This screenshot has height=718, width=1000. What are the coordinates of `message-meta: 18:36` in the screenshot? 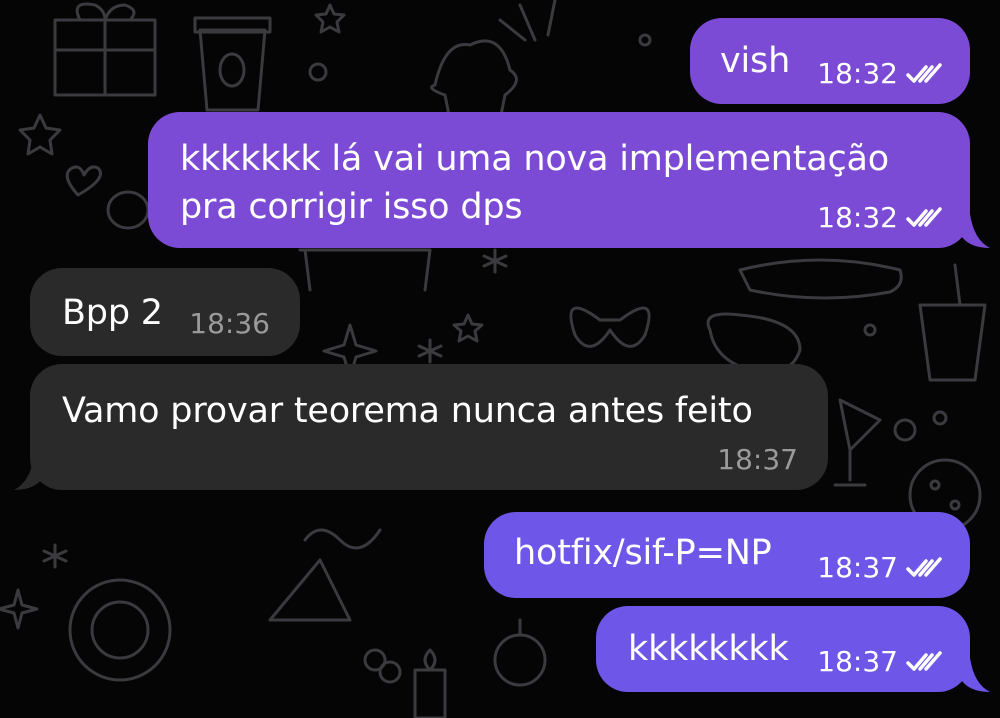 It's located at (229, 324).